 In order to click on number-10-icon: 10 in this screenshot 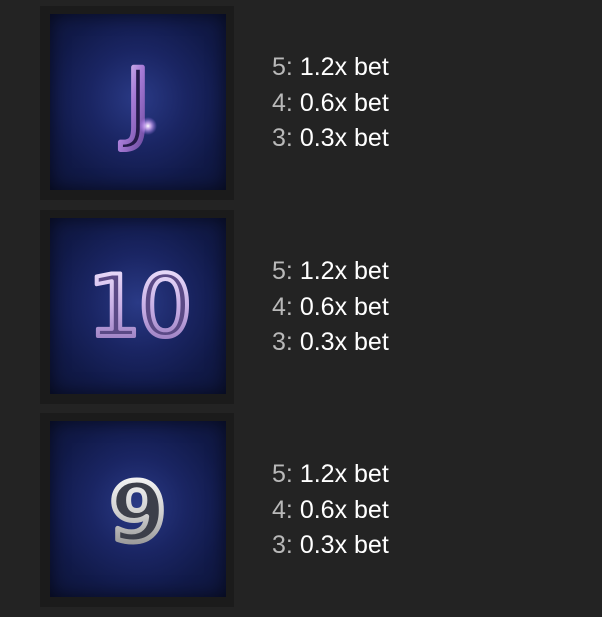, I will do `click(139, 307)`.